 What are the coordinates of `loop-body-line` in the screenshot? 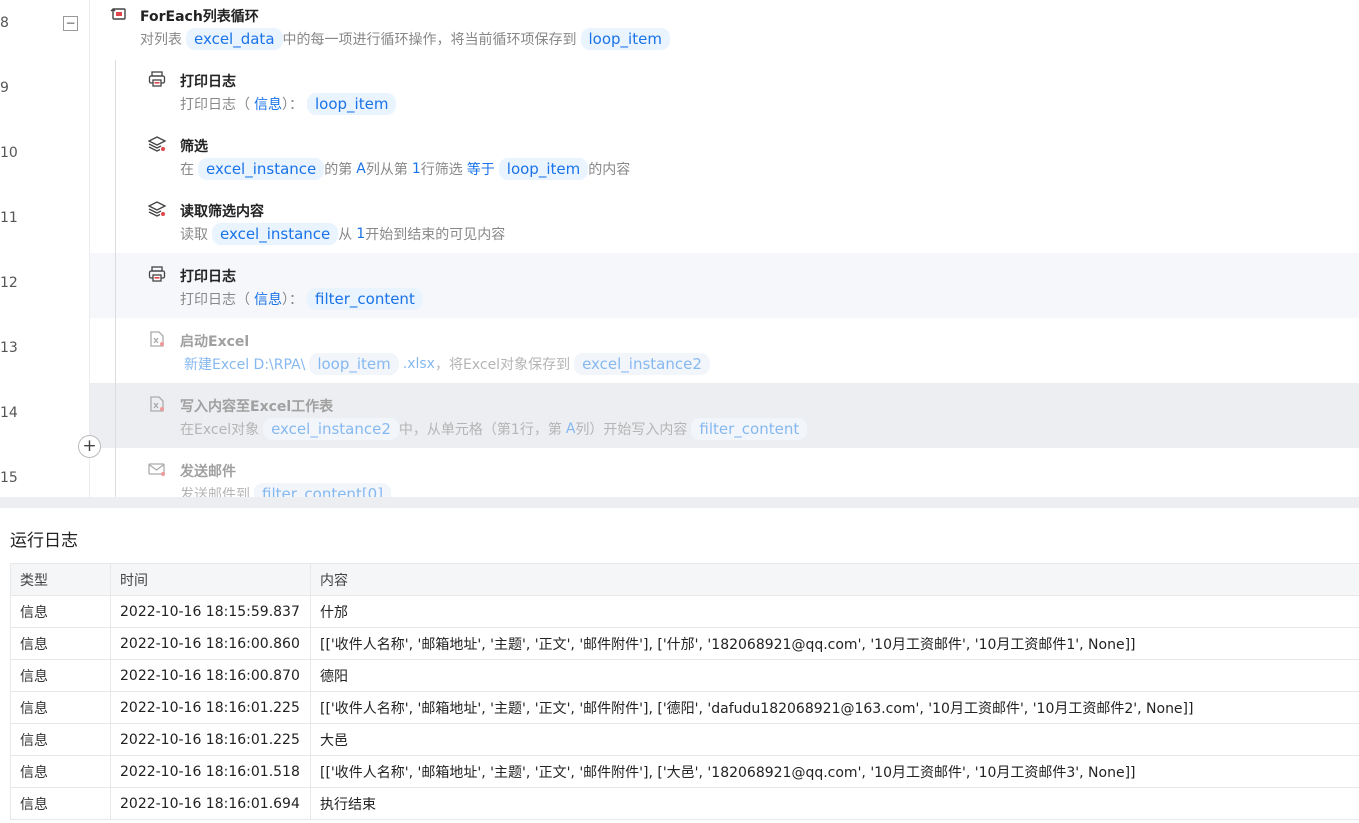 It's located at (115, 278).